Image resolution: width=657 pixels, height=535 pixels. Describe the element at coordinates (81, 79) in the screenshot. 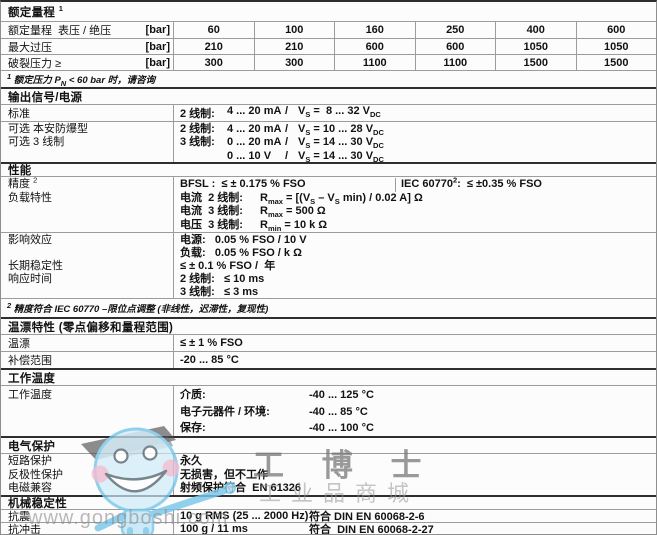

I see `footnote-text: 1 额定压力 PN < 60 bar 时，请咨询` at that location.